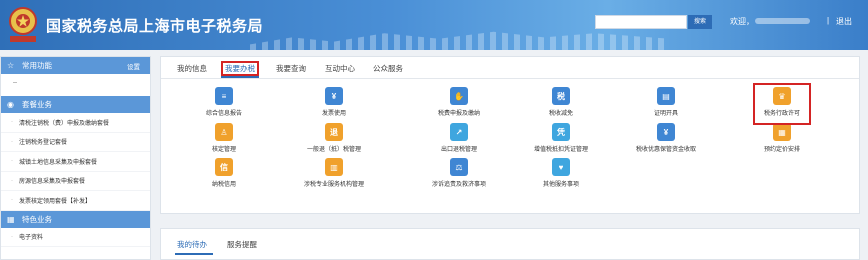  Describe the element at coordinates (37, 219) in the screenshot. I see `sidebar-section-label: 特色业务` at that location.